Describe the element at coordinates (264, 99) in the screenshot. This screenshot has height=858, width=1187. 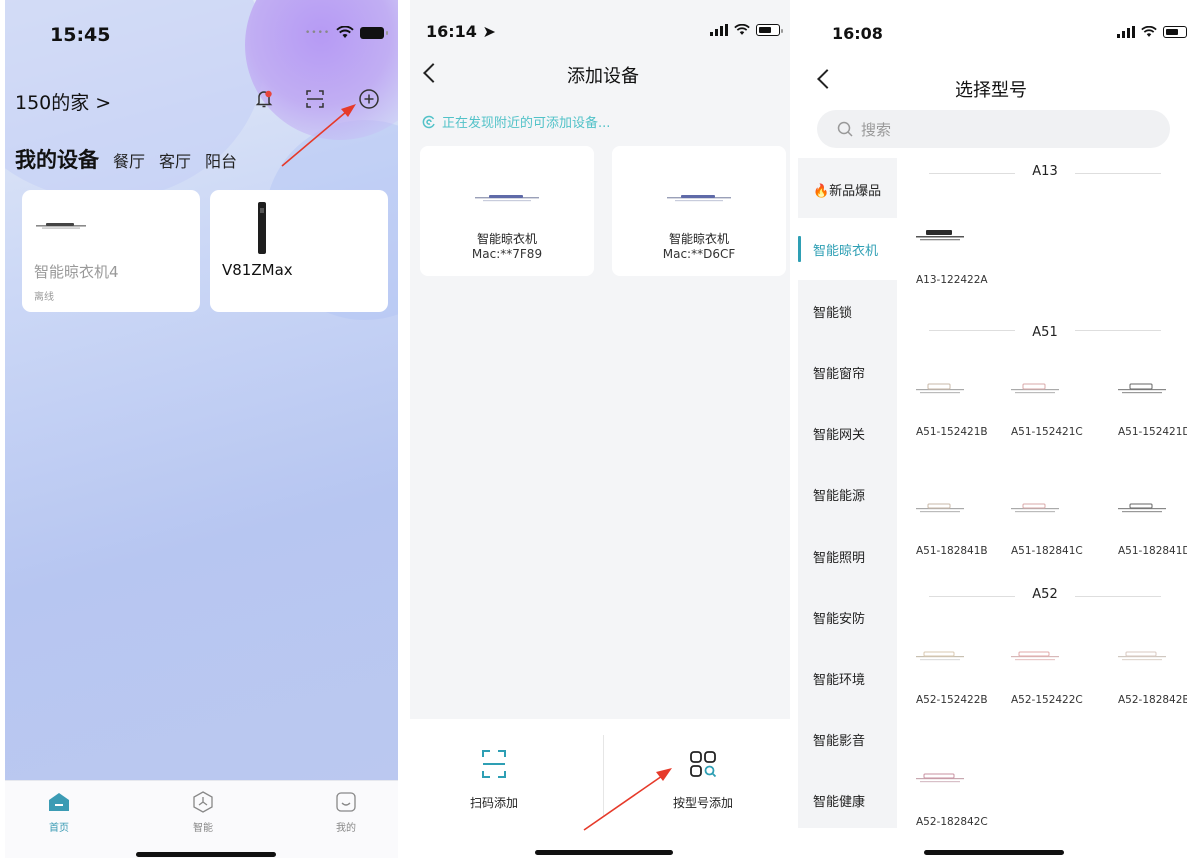
I see `notification-bell-icon` at that location.